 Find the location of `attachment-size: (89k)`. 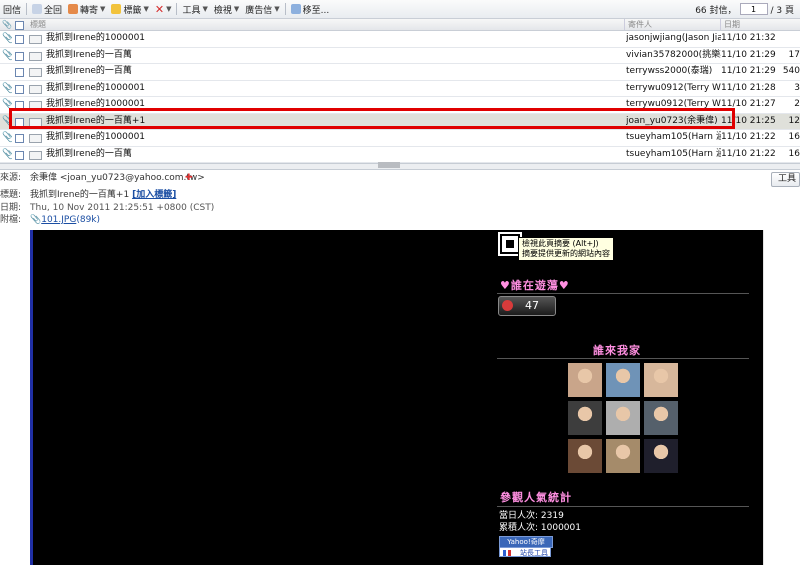

attachment-size: (89k) is located at coordinates (88, 220).